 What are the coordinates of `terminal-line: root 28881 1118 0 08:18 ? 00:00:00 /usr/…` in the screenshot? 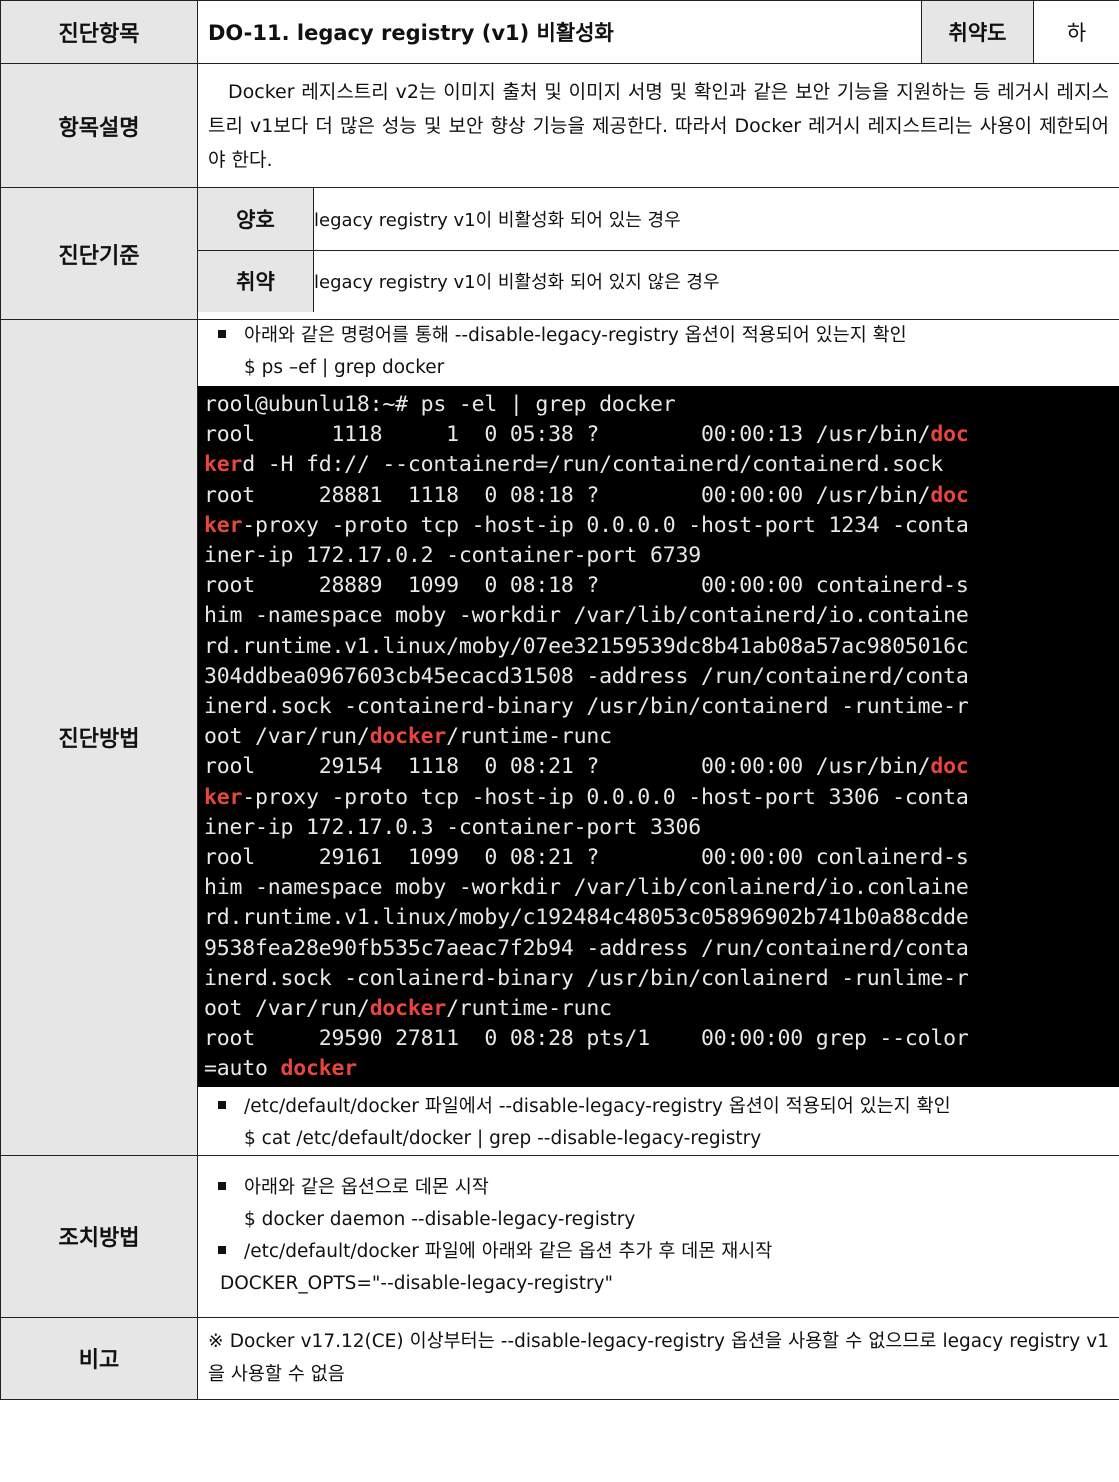 It's located at (659, 496).